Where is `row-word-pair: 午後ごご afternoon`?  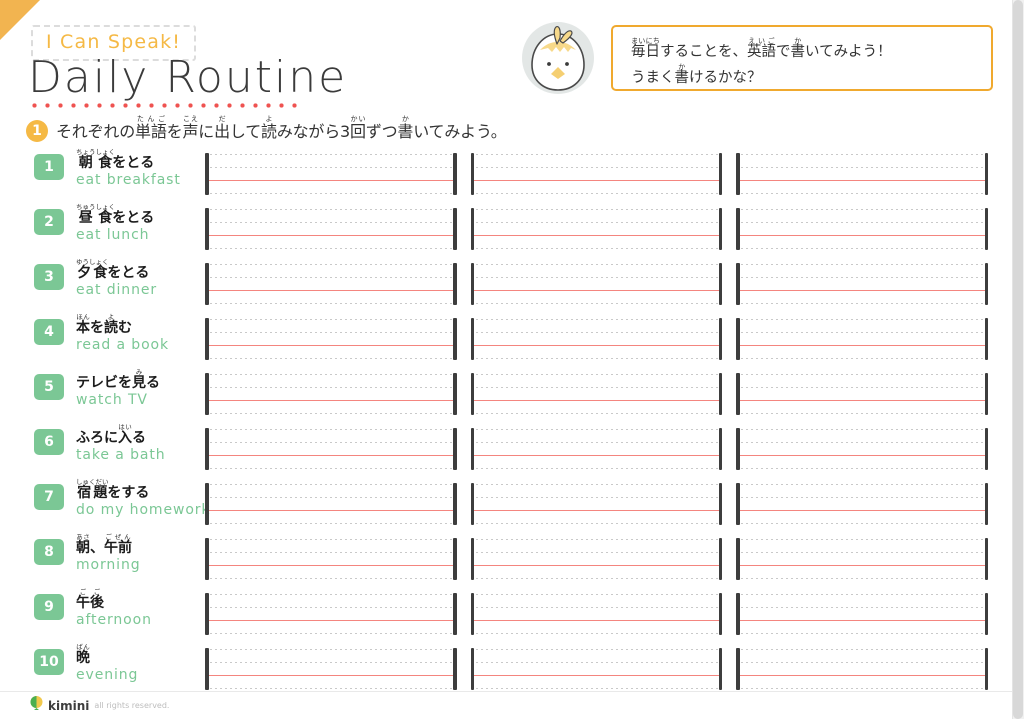 row-word-pair: 午後ごご afternoon is located at coordinates (141, 608).